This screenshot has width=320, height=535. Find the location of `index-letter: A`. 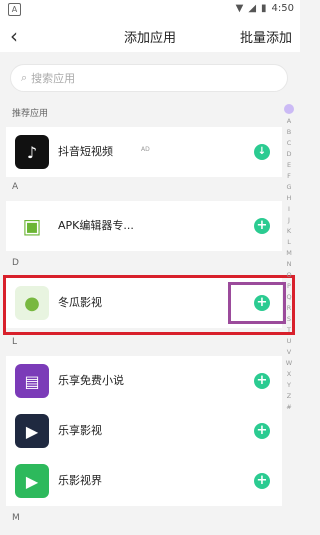

index-letter: A is located at coordinates (289, 121).